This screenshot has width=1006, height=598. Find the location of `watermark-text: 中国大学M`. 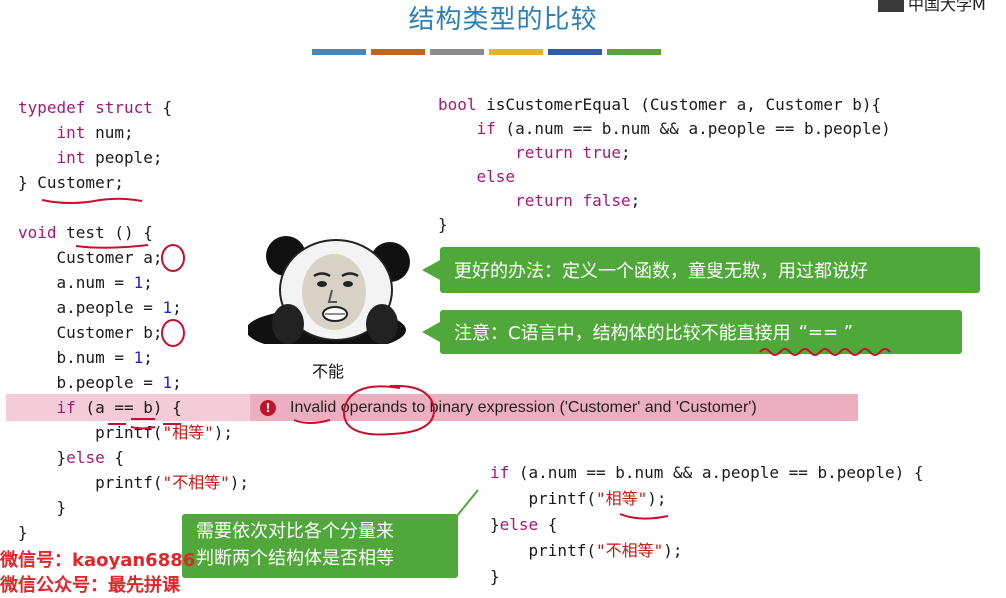

watermark-text: 中国大学M is located at coordinates (947, 7).